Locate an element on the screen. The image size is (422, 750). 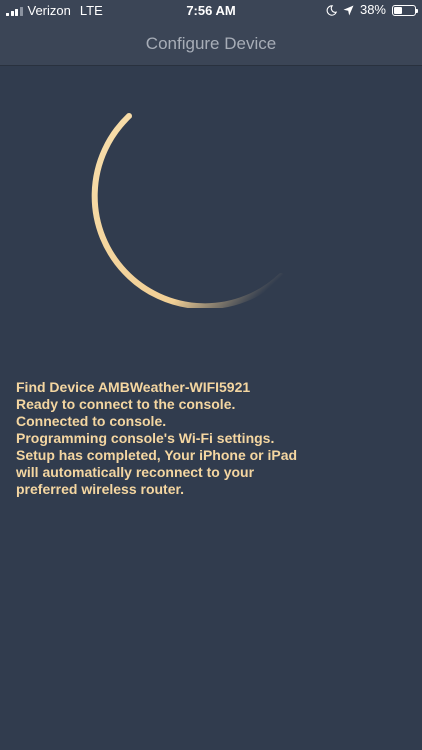
status-message-find-device: Find Device AMBWeather-WIFI5921 is located at coordinates (133, 387).